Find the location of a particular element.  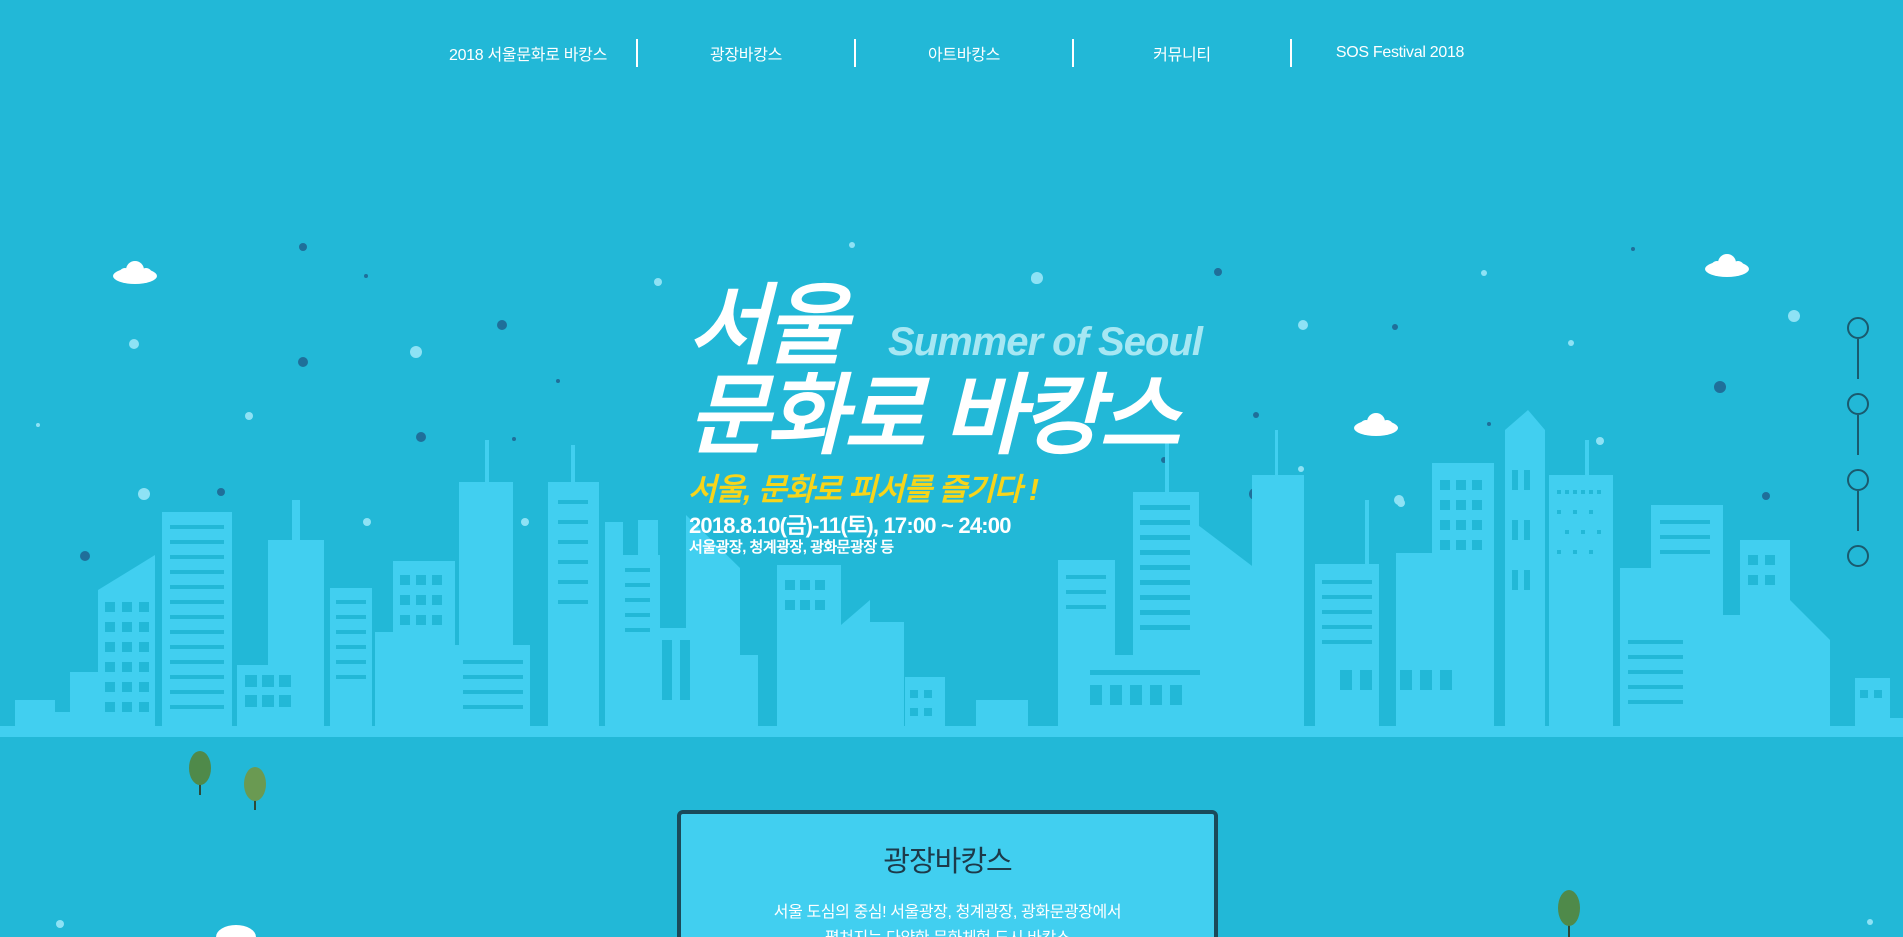

hero-title-english: Summer of Seoul is located at coordinates (1045, 342).